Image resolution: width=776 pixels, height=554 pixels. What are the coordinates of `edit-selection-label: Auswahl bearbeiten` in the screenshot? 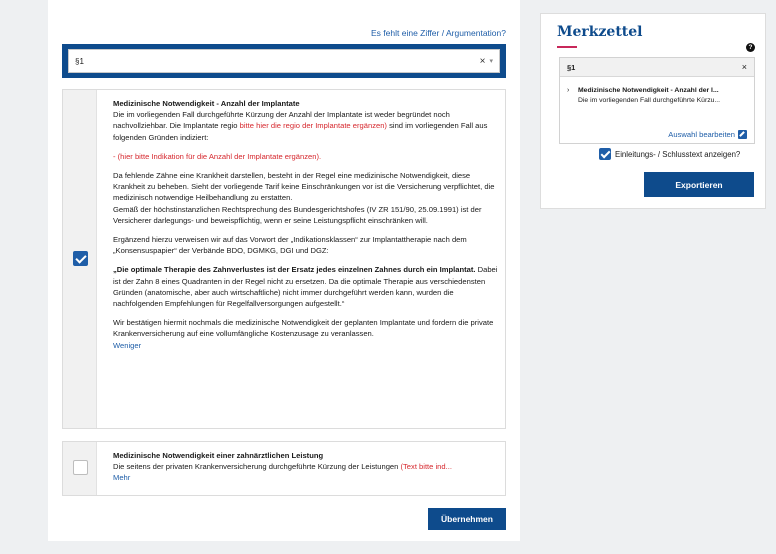 It's located at (701, 134).